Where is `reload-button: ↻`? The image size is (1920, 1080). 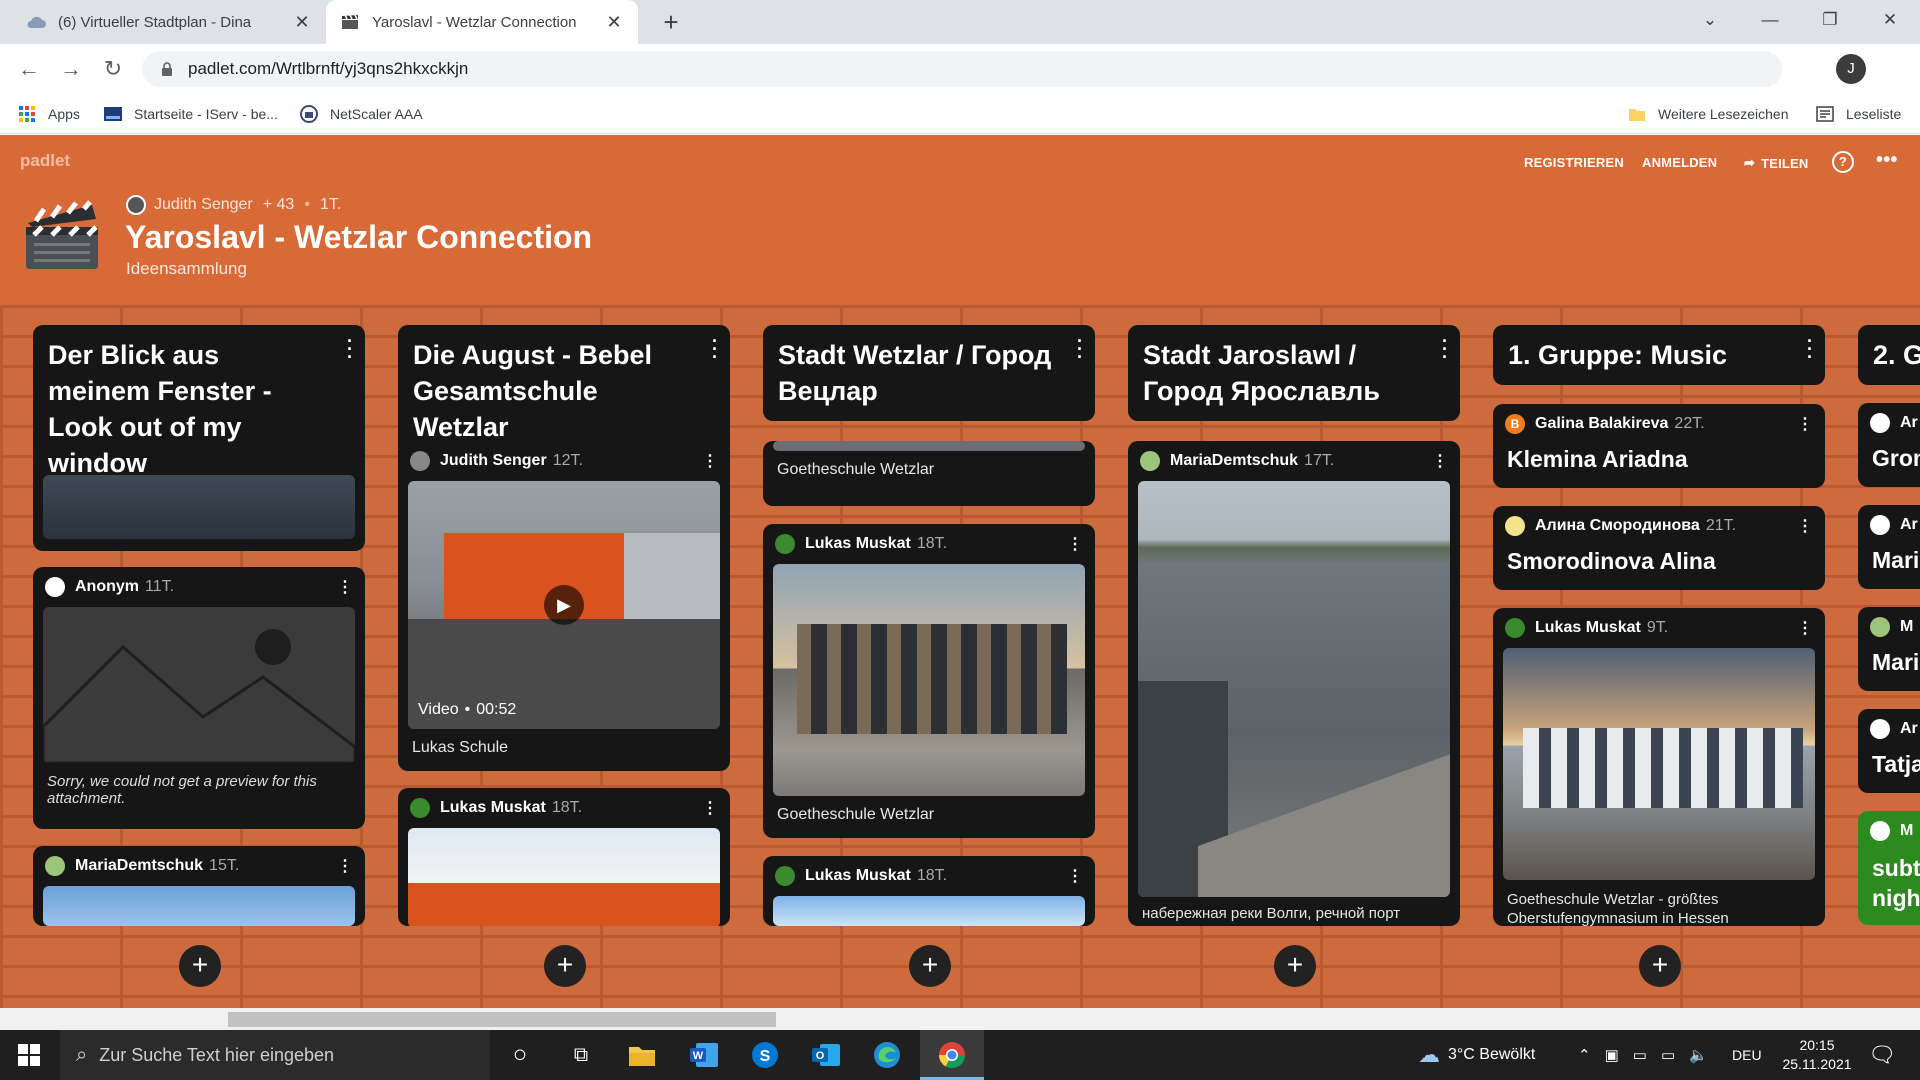 reload-button: ↻ is located at coordinates (113, 69).